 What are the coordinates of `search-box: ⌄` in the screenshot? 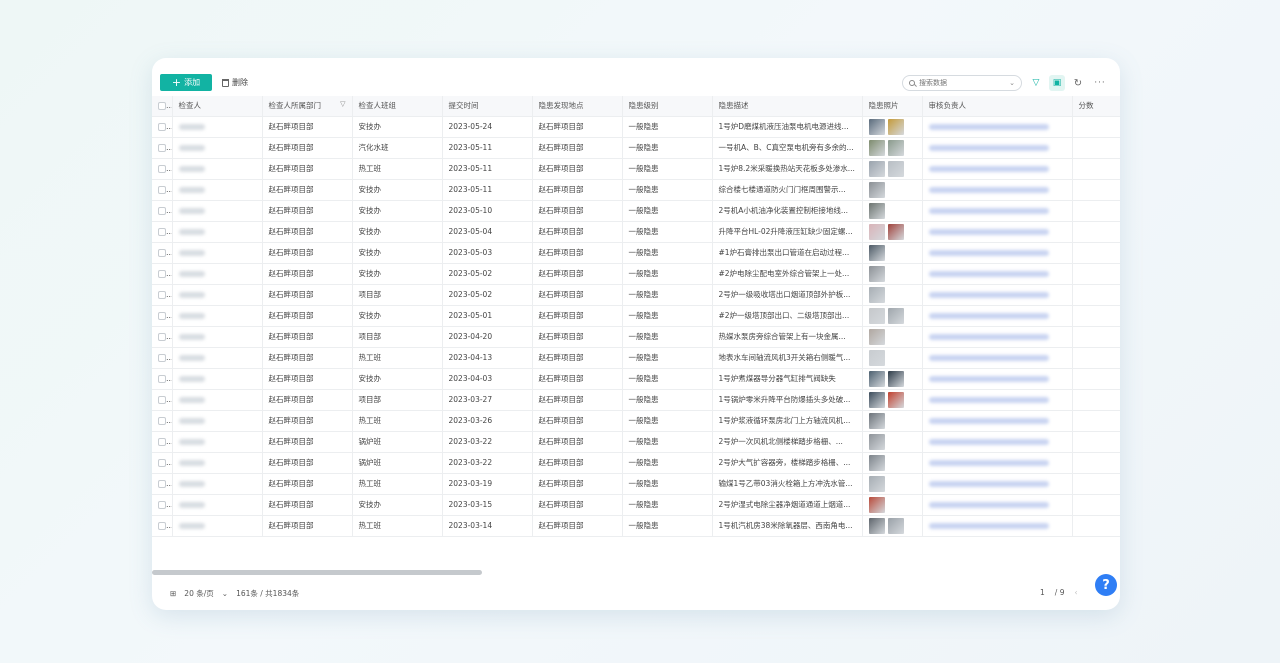 It's located at (962, 83).